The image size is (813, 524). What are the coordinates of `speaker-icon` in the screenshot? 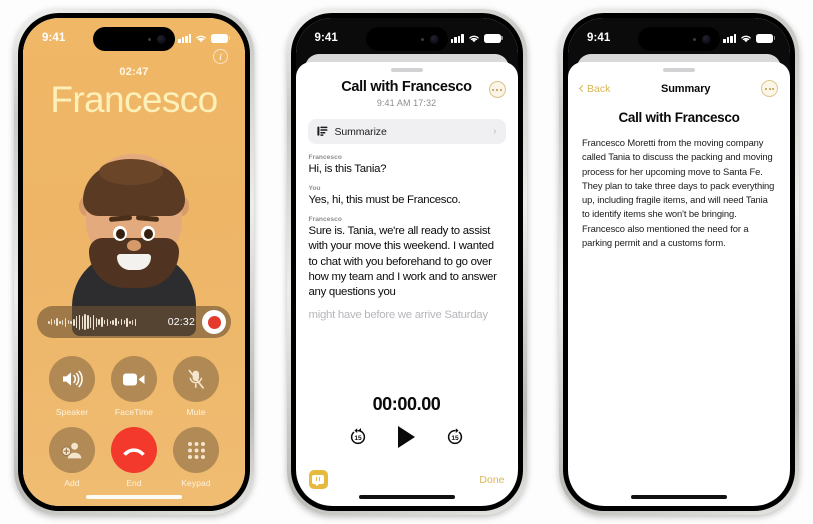 It's located at (72, 379).